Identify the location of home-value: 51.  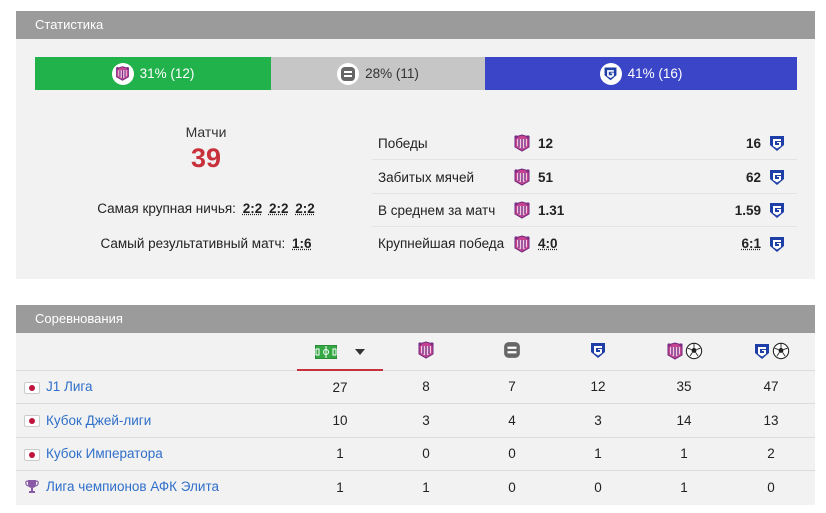
(546, 177).